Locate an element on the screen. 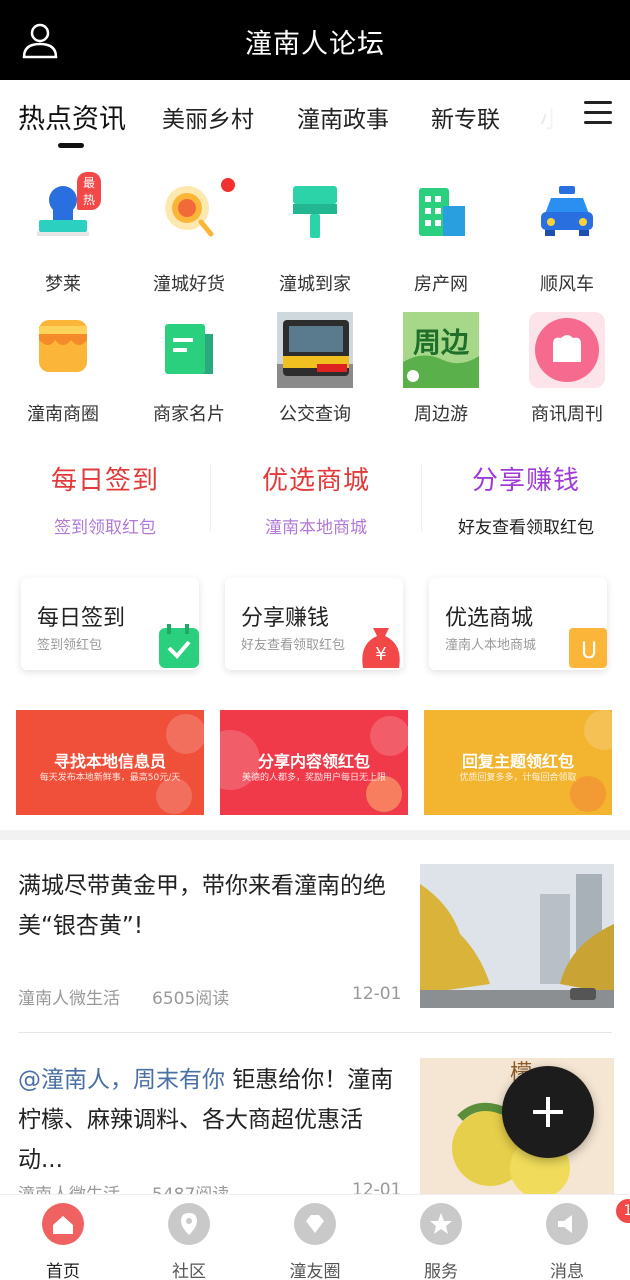  grid-item-real-estate: 房产网 is located at coordinates (441, 239).